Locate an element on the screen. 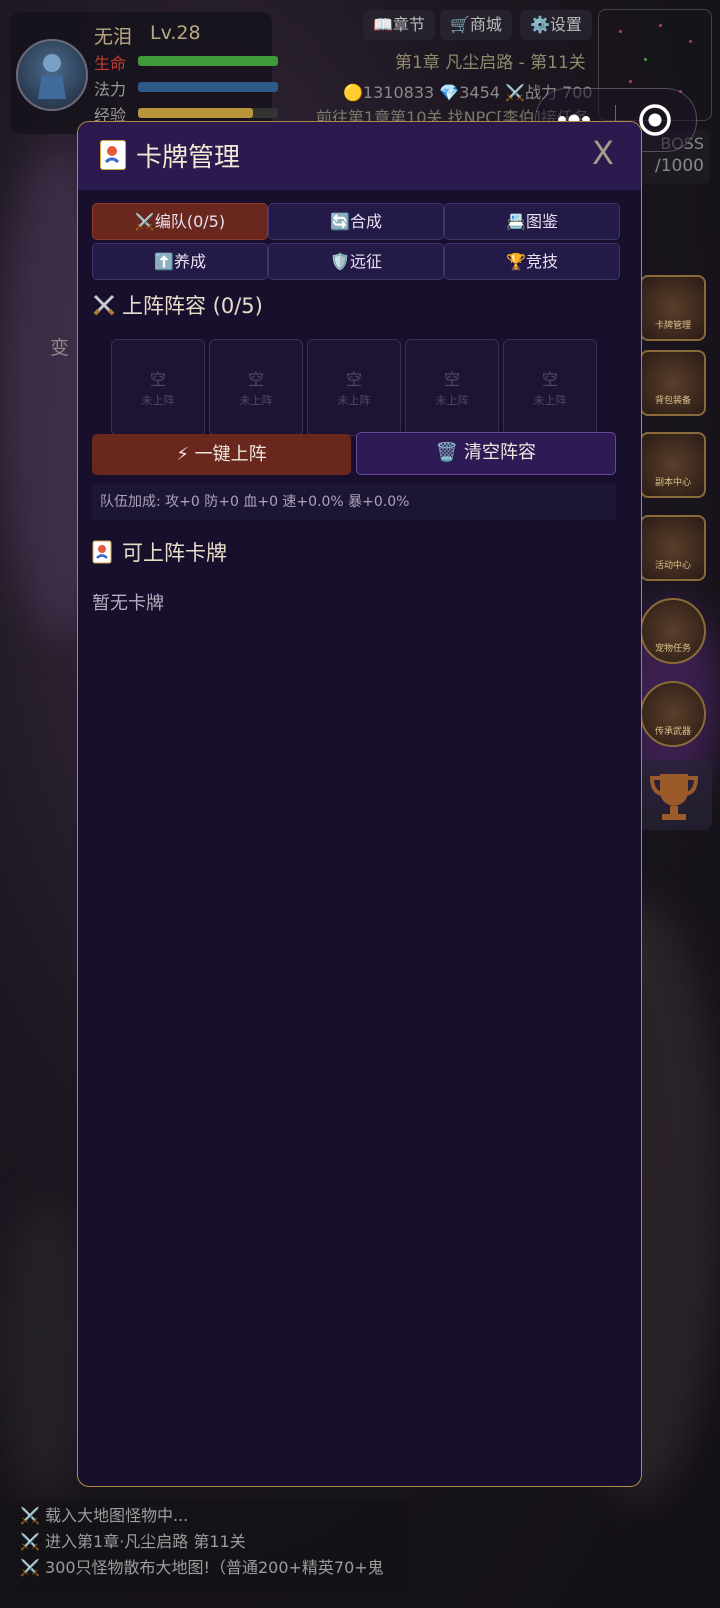  trophy-small-icon: 🏆 is located at coordinates (516, 261).